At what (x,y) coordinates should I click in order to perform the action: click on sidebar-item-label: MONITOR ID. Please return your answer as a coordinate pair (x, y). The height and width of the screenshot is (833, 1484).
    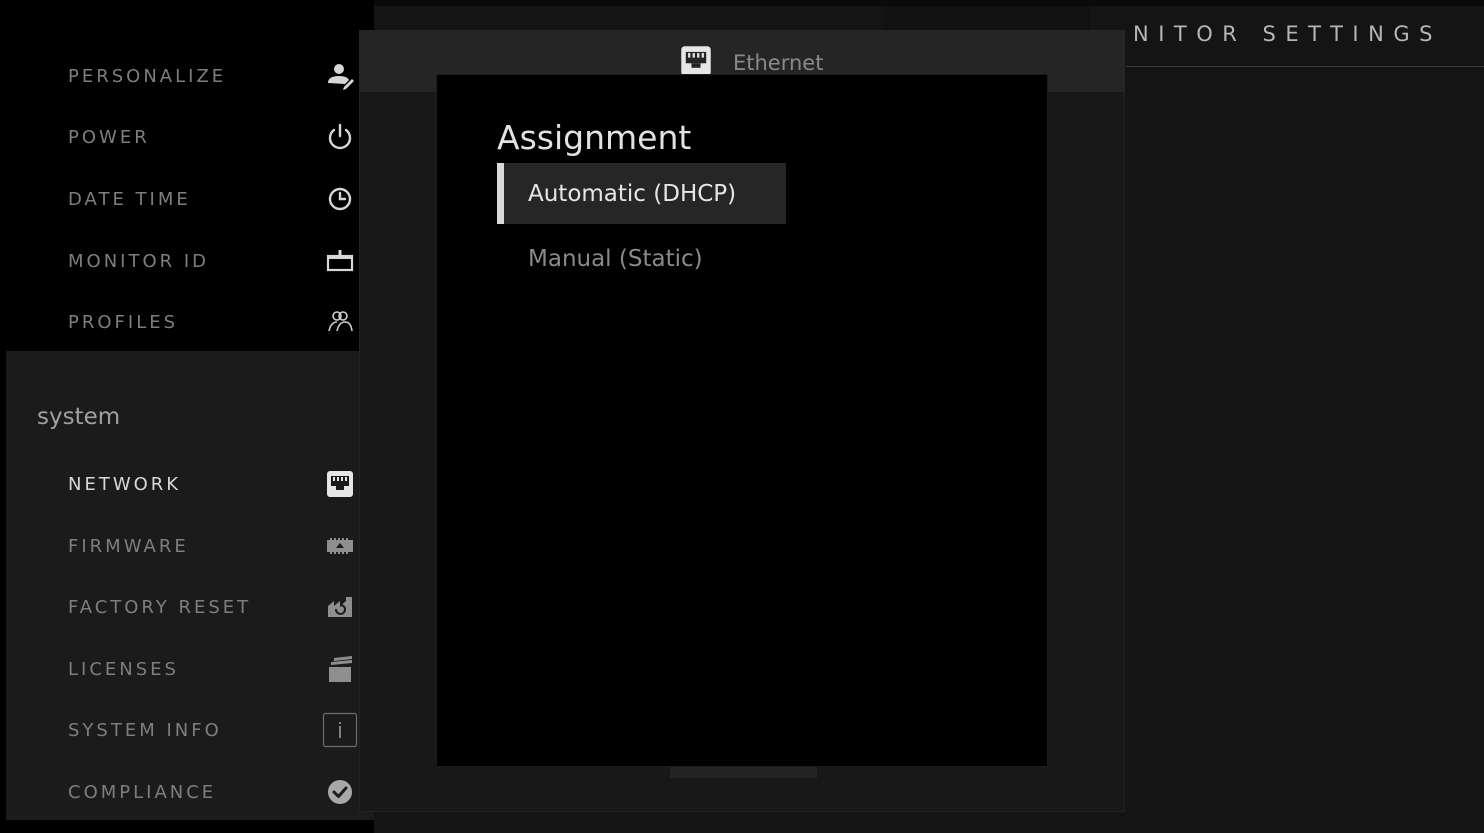
    Looking at the image, I should click on (139, 261).